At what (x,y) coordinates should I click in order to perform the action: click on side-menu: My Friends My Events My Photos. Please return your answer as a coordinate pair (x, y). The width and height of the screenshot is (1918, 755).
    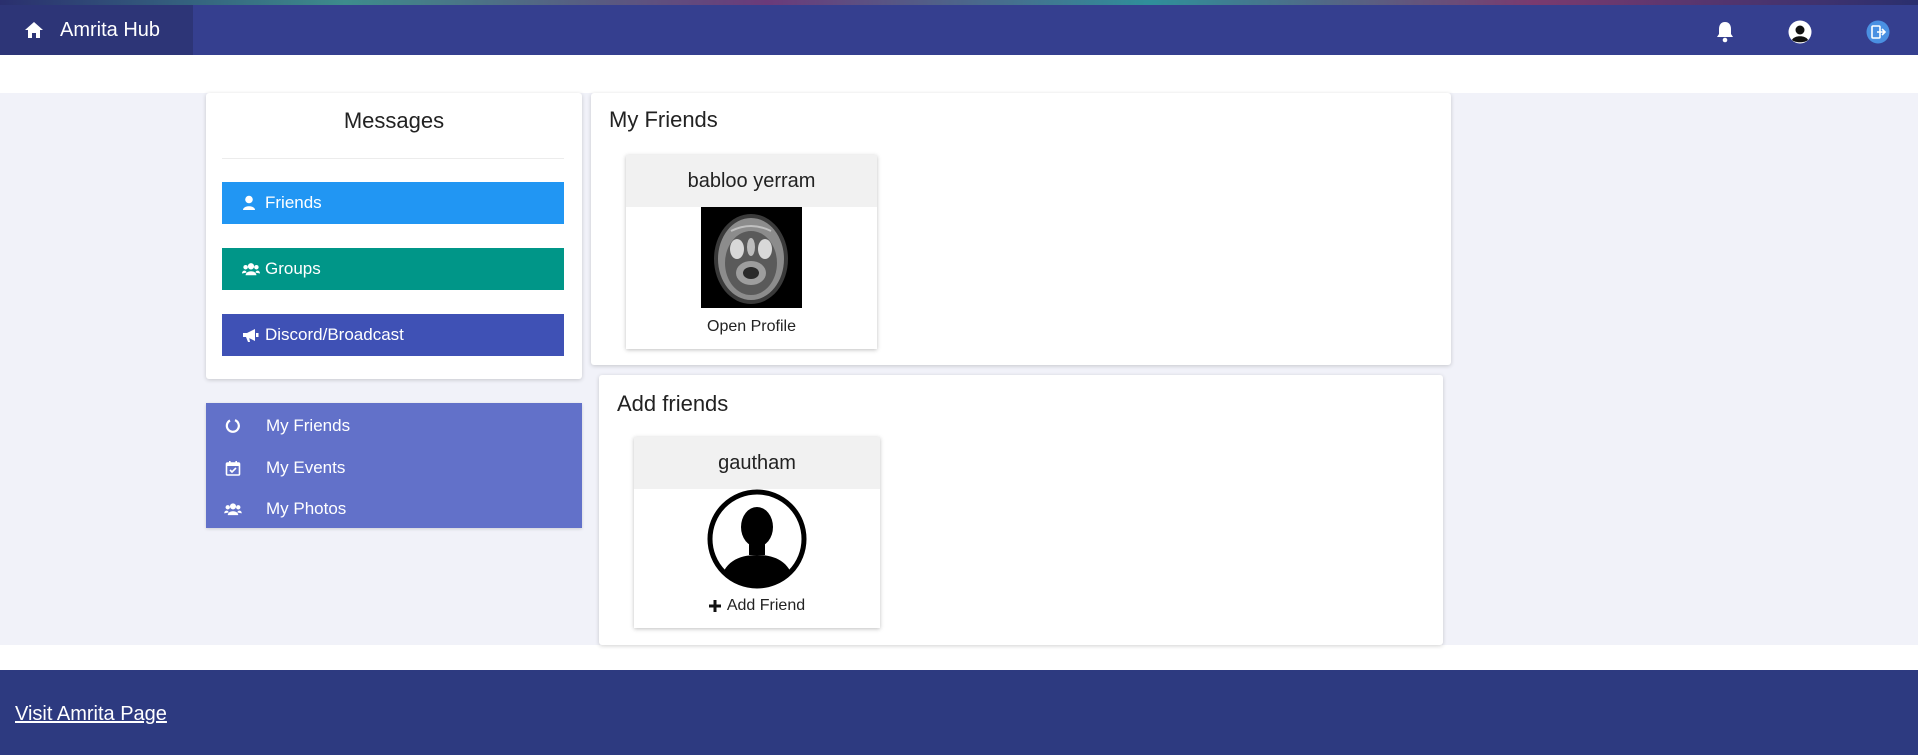
    Looking at the image, I should click on (394, 465).